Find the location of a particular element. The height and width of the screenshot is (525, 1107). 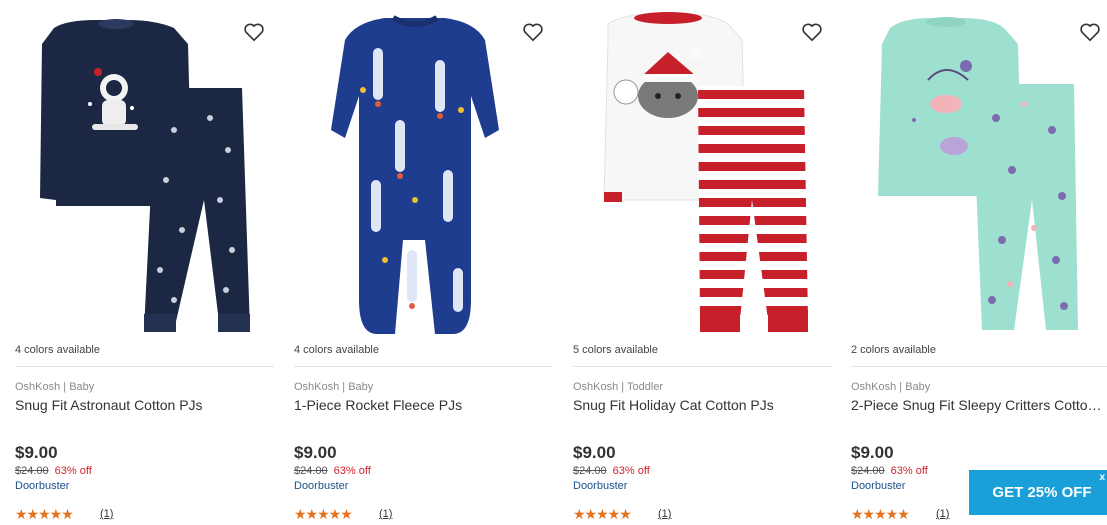

brand-label: OshKosh | Toddler is located at coordinates (618, 387).